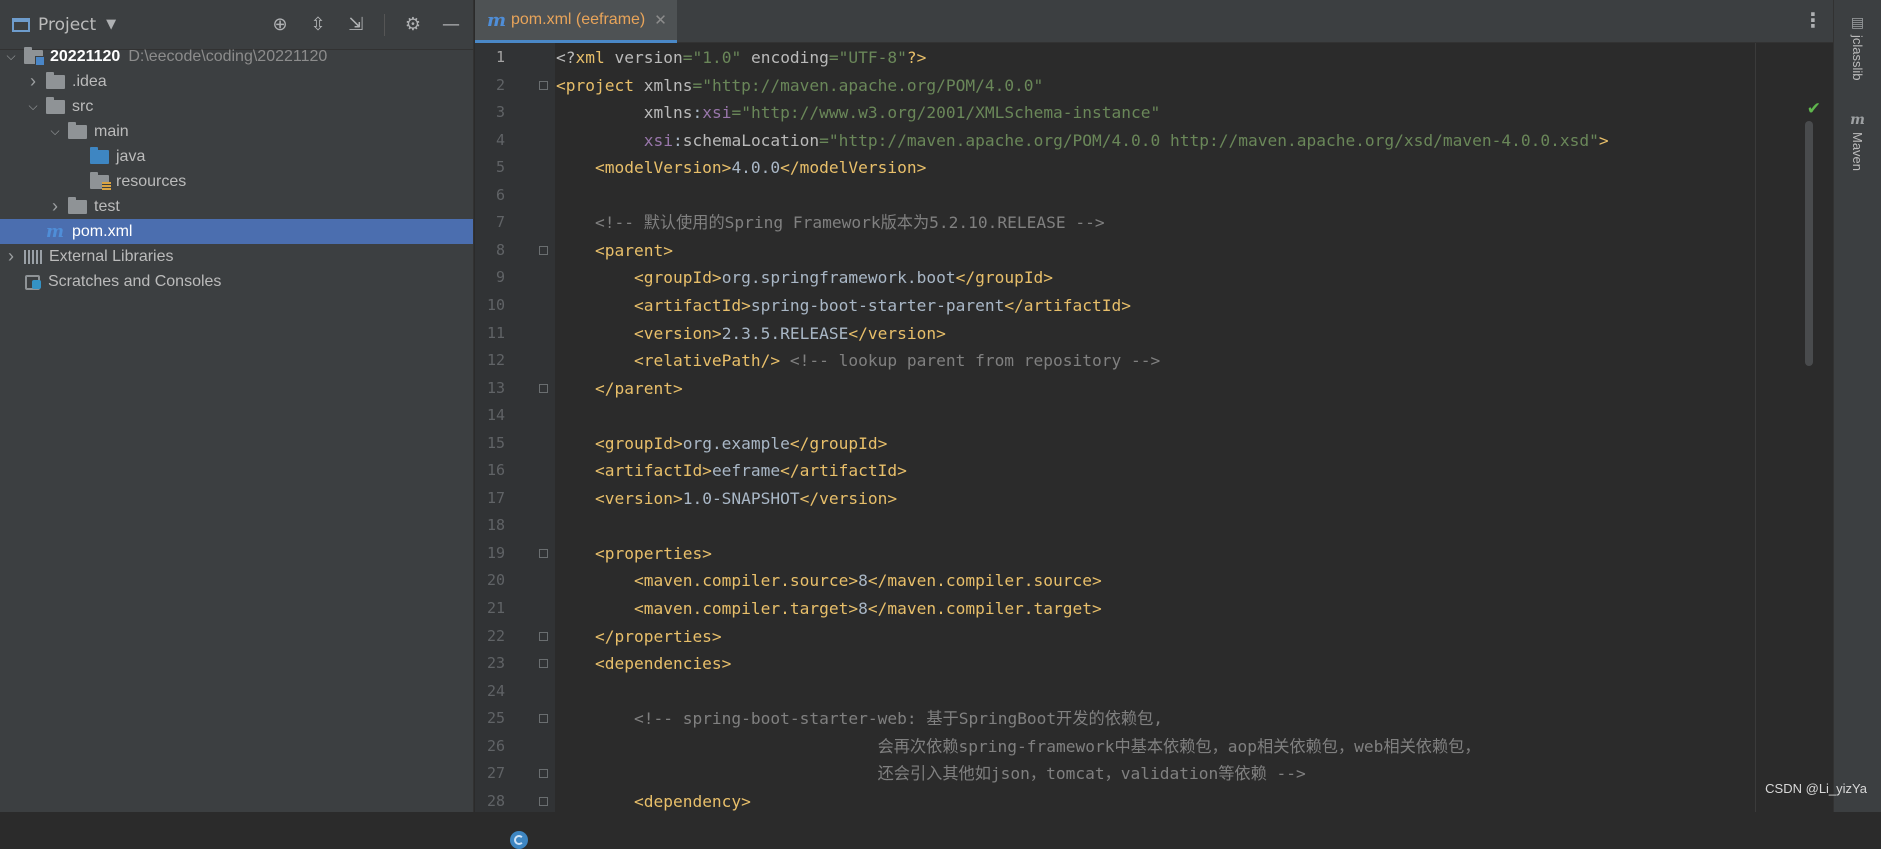  Describe the element at coordinates (236, 81) in the screenshot. I see `tree-item: › .idea` at that location.